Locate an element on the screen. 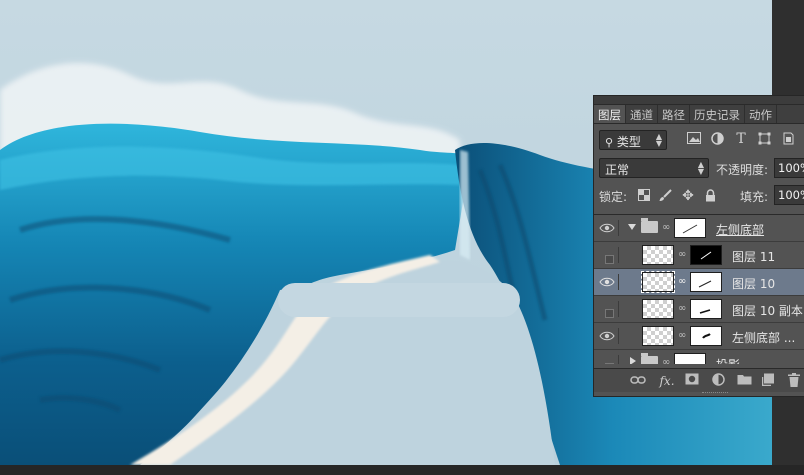 The height and width of the screenshot is (475, 804). link-layers-icon is located at coordinates (638, 381).